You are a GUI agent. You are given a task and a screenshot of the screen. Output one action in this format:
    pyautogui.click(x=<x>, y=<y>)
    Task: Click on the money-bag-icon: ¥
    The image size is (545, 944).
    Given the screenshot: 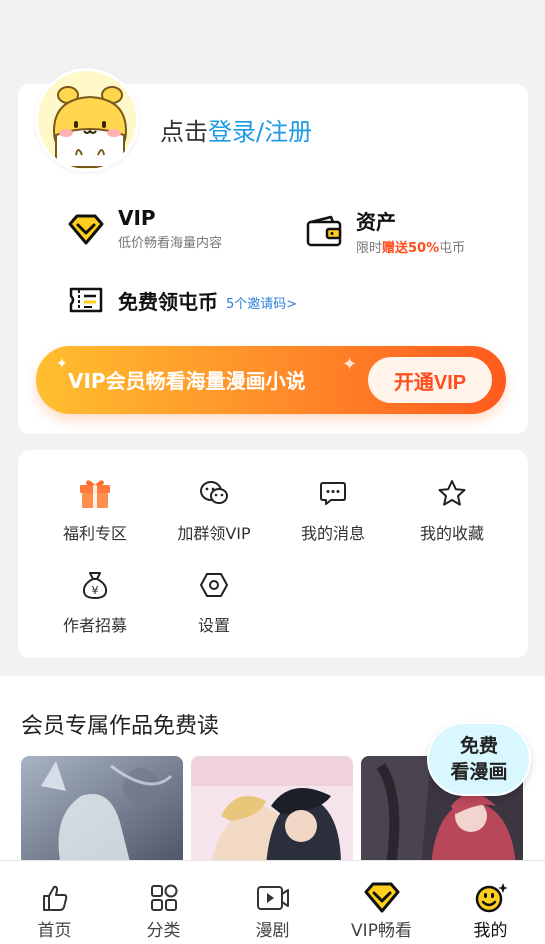 What is the action you would take?
    pyautogui.click(x=95, y=585)
    